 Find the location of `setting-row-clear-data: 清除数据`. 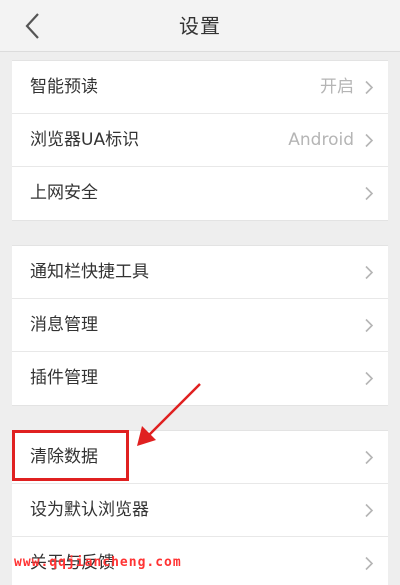

setting-row-clear-data: 清除数据 is located at coordinates (200, 457).